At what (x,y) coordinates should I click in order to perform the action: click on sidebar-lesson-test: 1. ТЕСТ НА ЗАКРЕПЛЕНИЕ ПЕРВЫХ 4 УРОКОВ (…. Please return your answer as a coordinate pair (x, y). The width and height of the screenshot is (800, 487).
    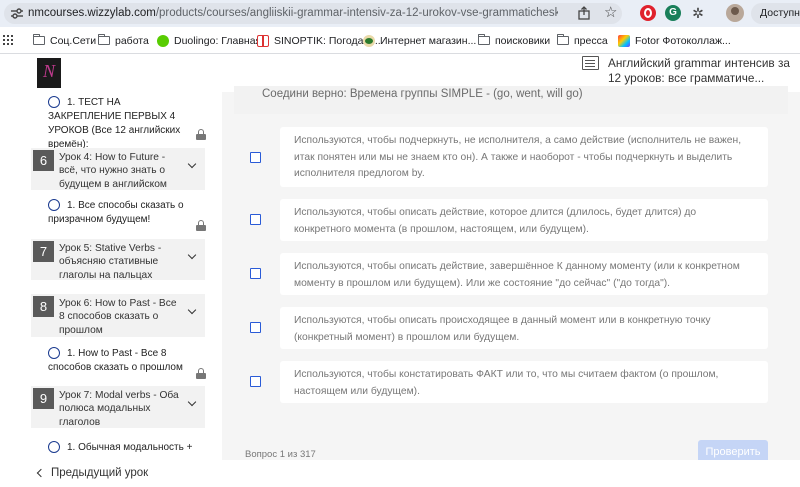
    Looking at the image, I should click on (122, 124).